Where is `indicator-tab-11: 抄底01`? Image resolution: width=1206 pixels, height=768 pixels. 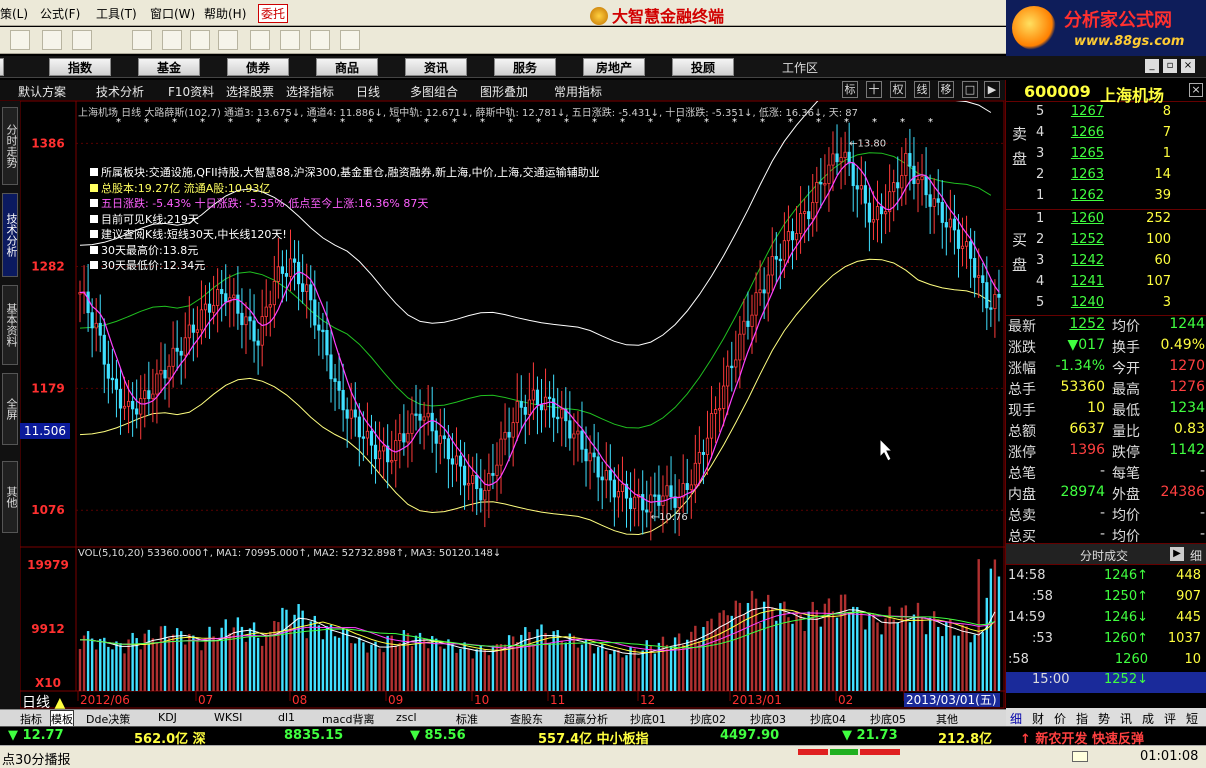 indicator-tab-11: 抄底01 is located at coordinates (648, 719).